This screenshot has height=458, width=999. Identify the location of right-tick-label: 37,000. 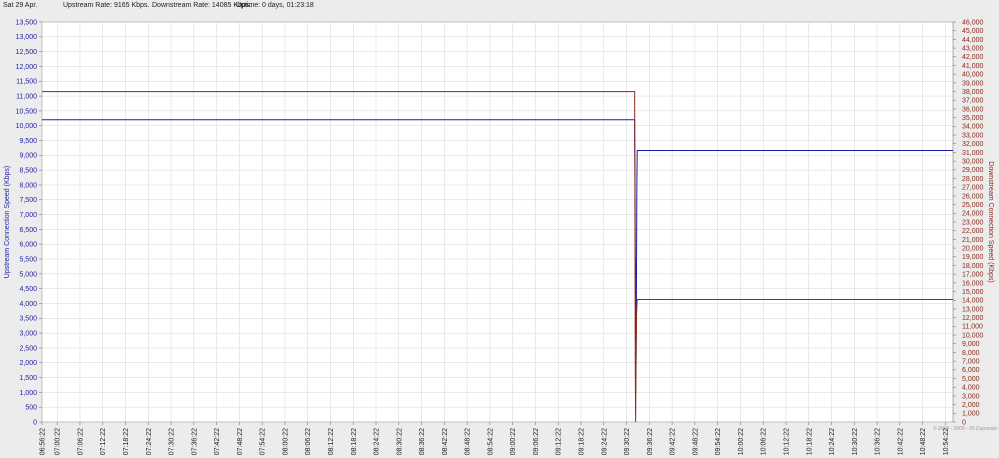
(973, 101).